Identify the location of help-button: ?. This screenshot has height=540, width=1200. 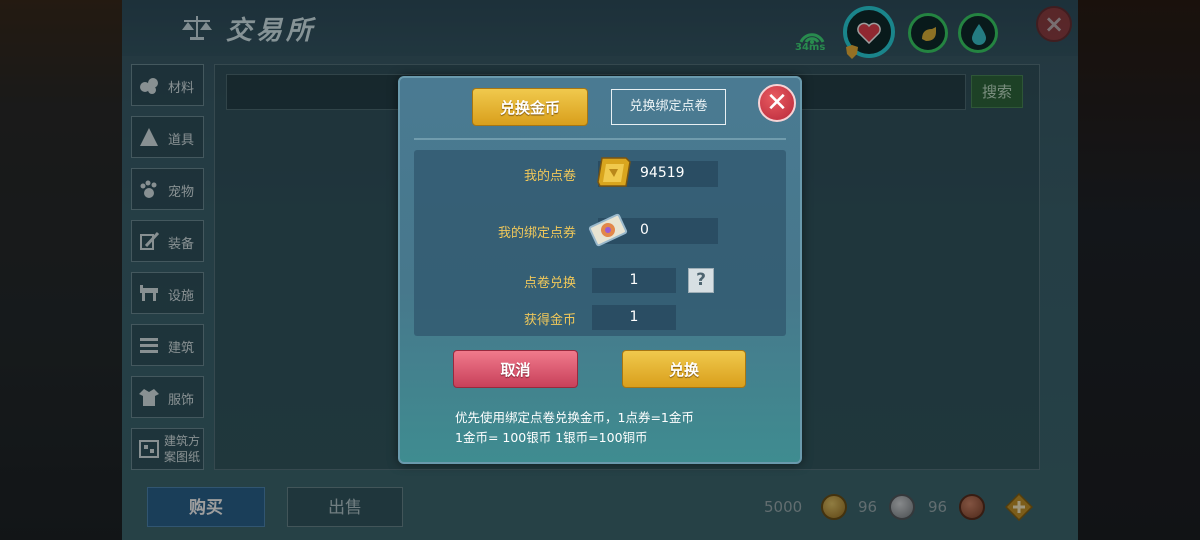
(701, 280).